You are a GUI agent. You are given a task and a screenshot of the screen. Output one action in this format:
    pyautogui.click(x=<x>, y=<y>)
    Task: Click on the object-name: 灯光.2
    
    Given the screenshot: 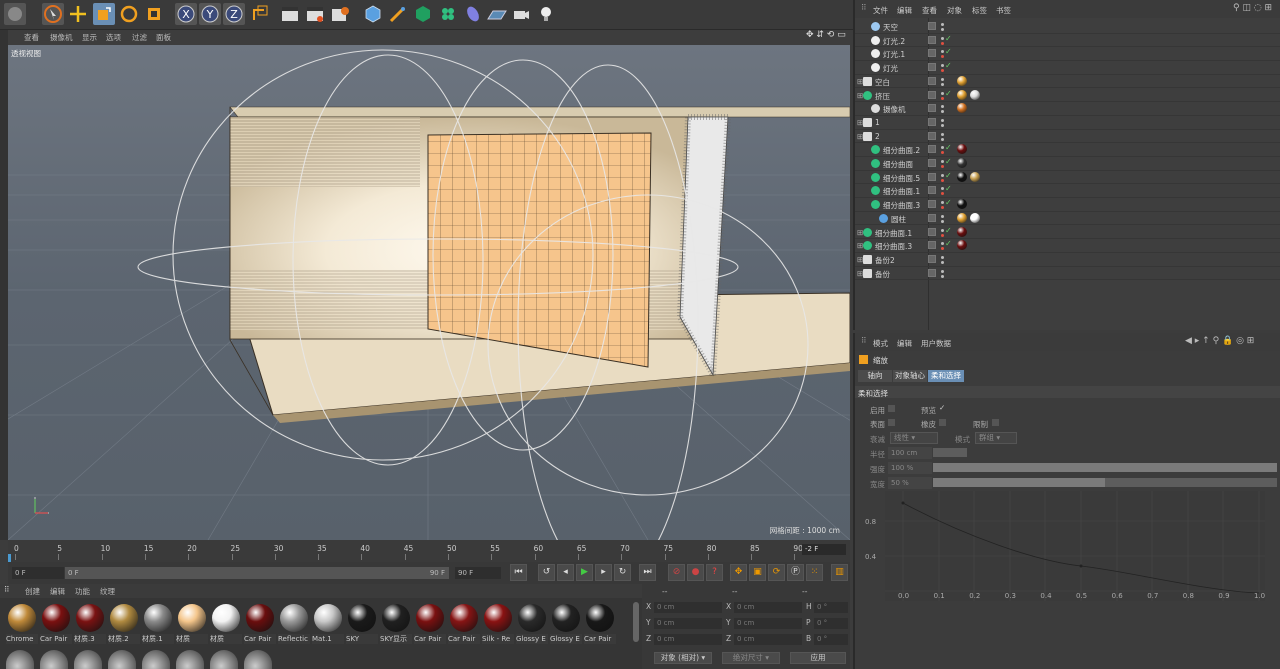 What is the action you would take?
    pyautogui.click(x=894, y=41)
    